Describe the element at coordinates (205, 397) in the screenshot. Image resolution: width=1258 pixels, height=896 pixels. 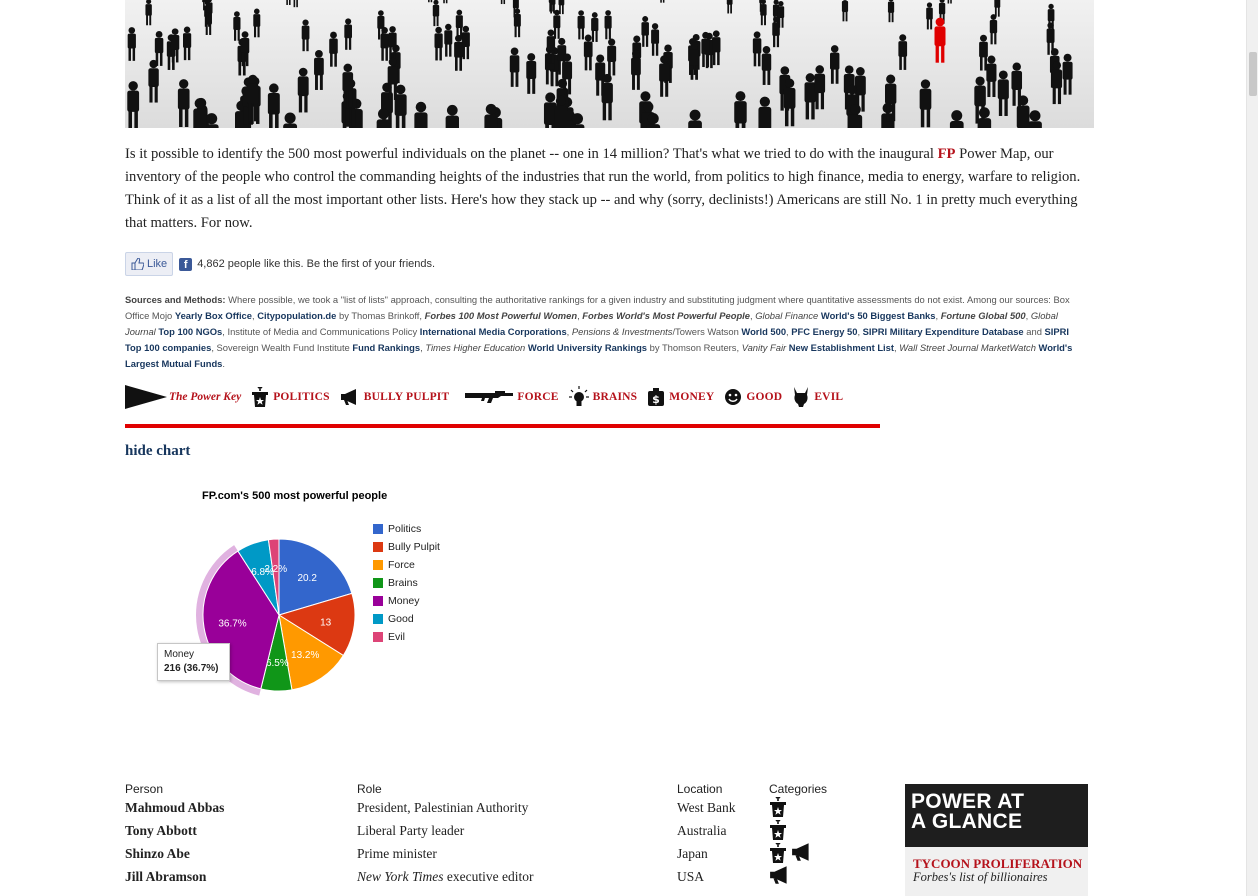
I see `power-key-title: The Power Key` at that location.